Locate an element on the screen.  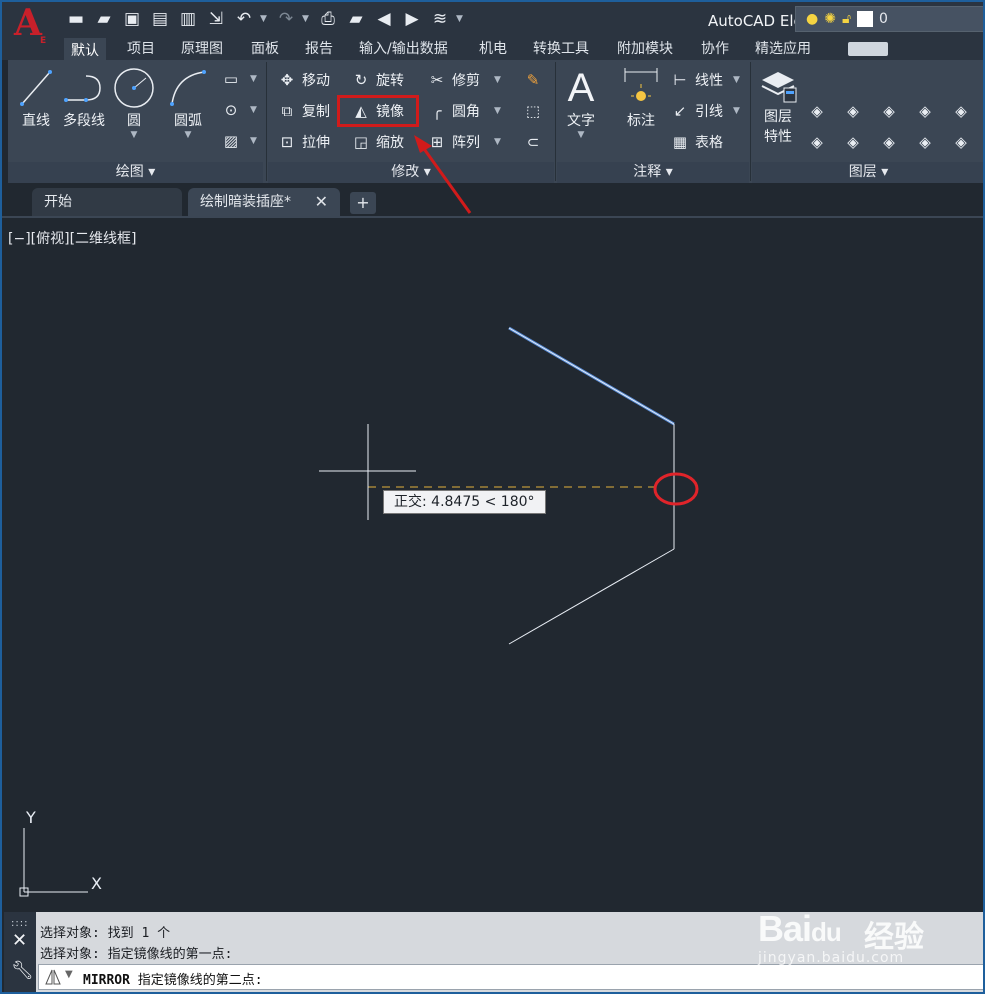
mirror-highlight-box is located at coordinates (378, 111).